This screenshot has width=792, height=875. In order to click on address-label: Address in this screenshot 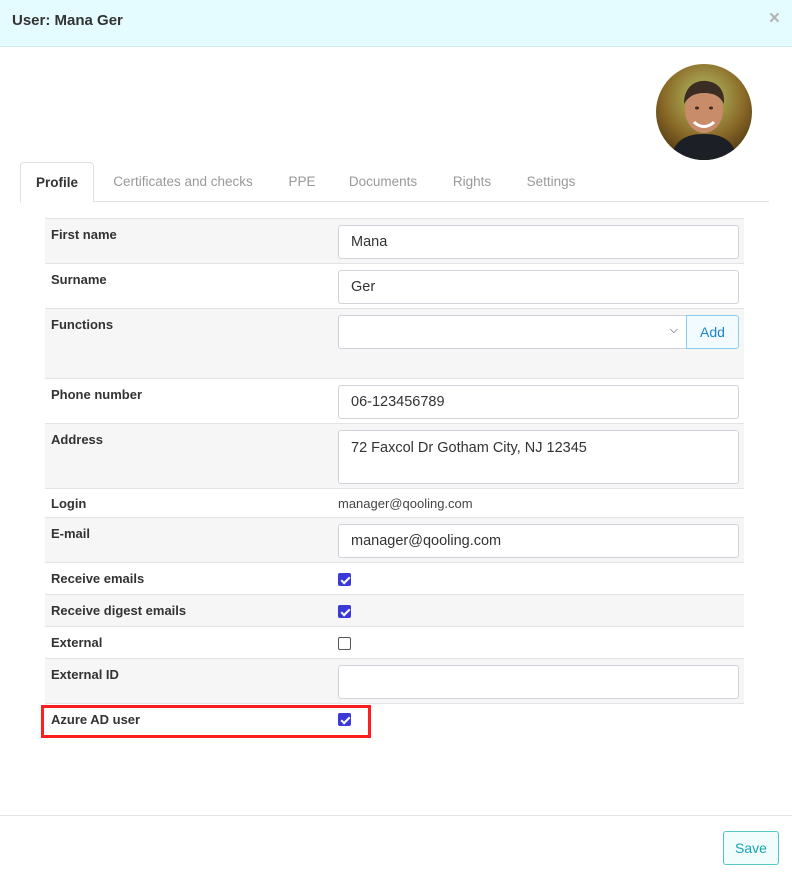, I will do `click(77, 439)`.